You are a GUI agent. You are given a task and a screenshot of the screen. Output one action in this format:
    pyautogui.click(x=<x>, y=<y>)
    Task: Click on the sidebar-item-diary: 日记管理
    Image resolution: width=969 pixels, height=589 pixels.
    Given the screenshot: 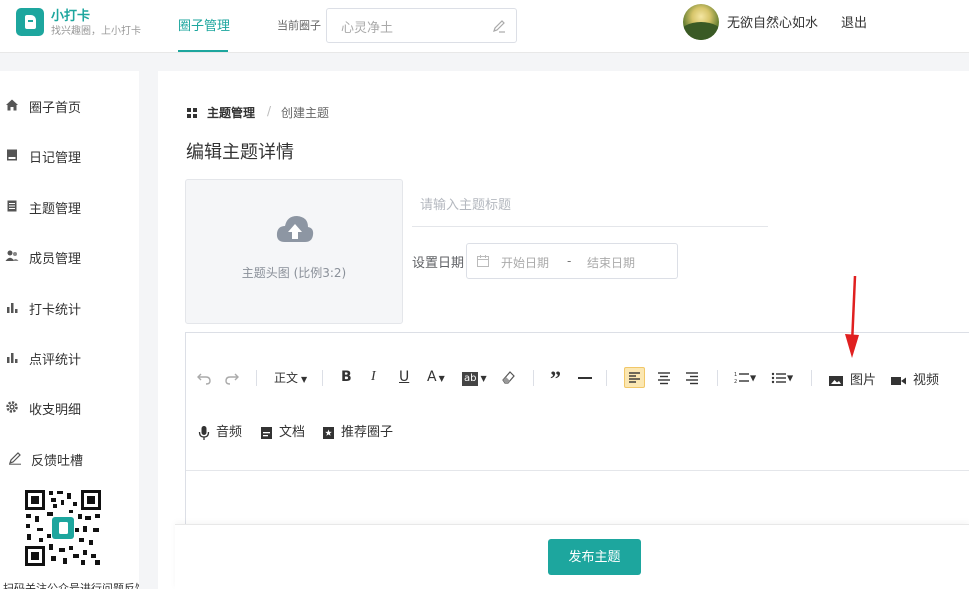 What is the action you would take?
    pyautogui.click(x=69, y=156)
    